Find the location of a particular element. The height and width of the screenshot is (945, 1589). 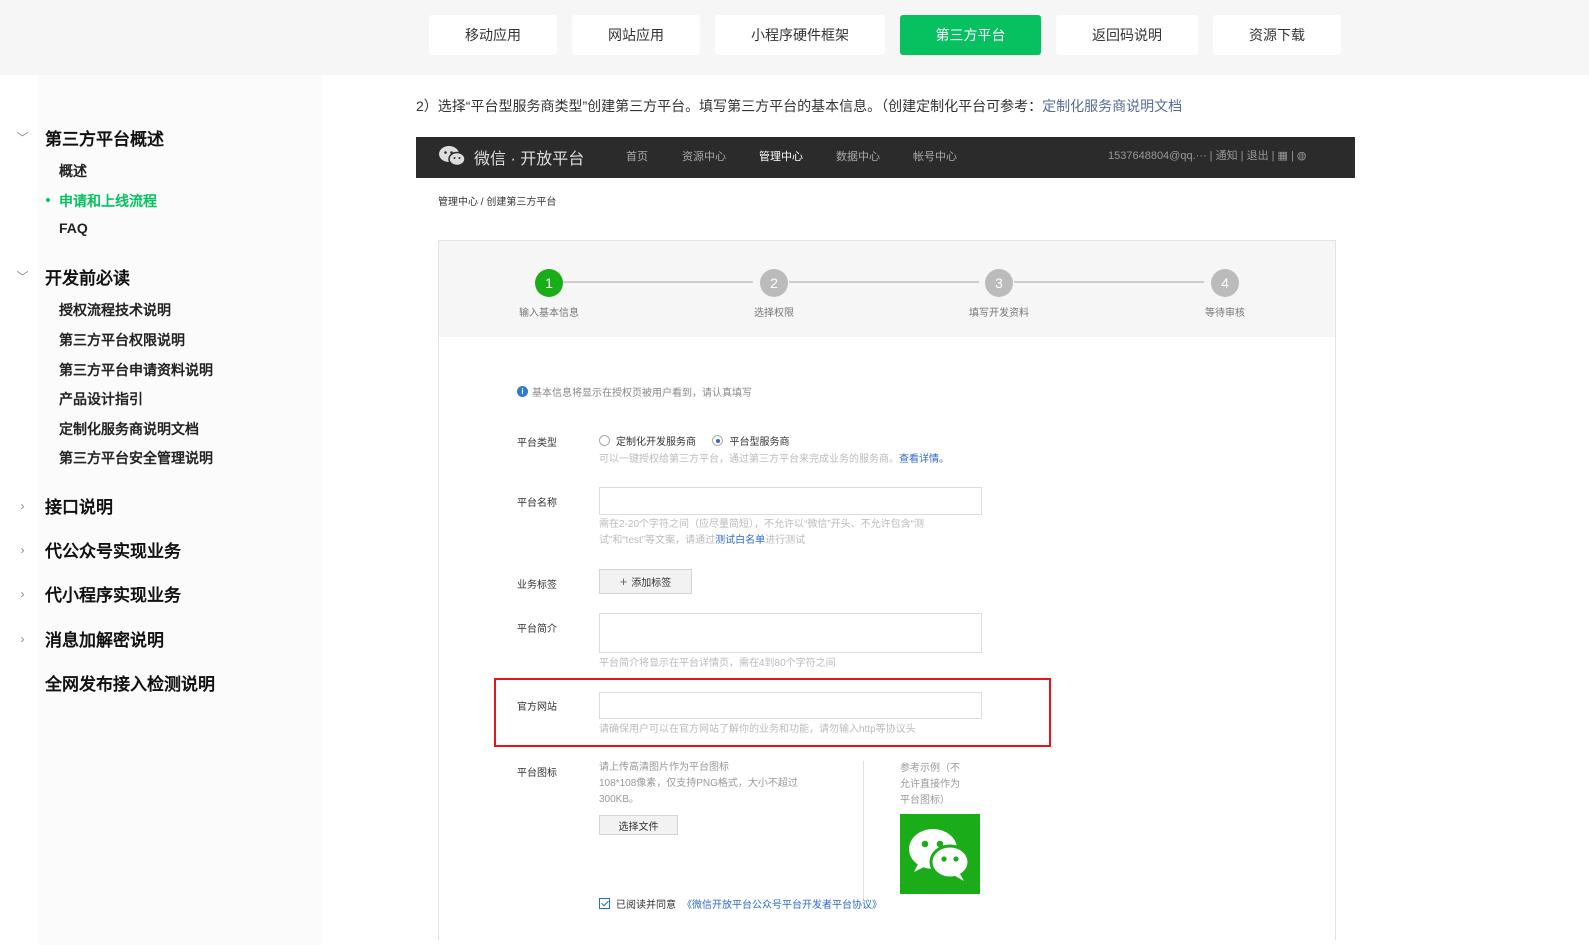

view-details-link: 查看详情。 is located at coordinates (924, 459).